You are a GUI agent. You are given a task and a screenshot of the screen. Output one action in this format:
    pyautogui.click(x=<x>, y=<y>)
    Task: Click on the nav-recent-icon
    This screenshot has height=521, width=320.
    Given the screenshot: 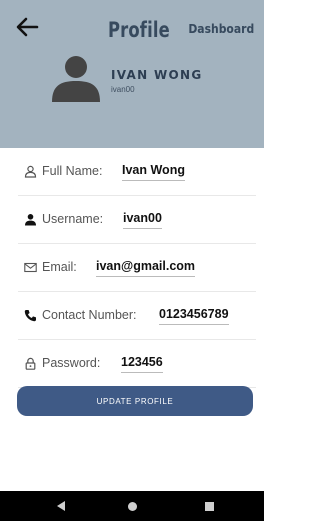 What is the action you would take?
    pyautogui.click(x=209, y=506)
    